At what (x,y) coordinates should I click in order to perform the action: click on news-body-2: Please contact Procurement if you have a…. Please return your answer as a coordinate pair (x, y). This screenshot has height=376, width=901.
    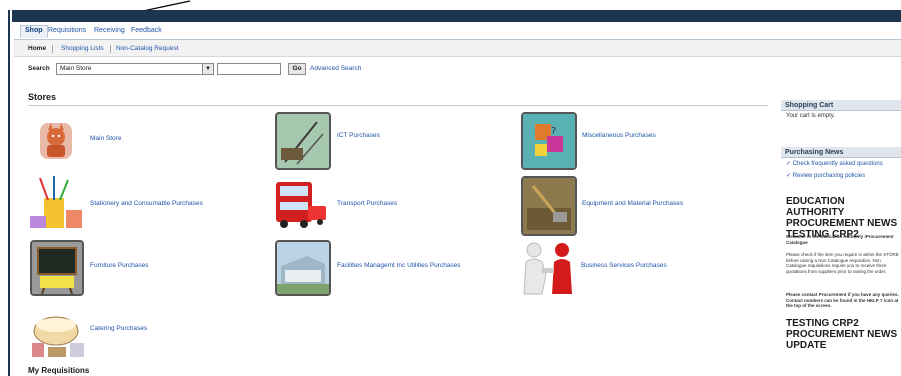
    Looking at the image, I should click on (842, 300).